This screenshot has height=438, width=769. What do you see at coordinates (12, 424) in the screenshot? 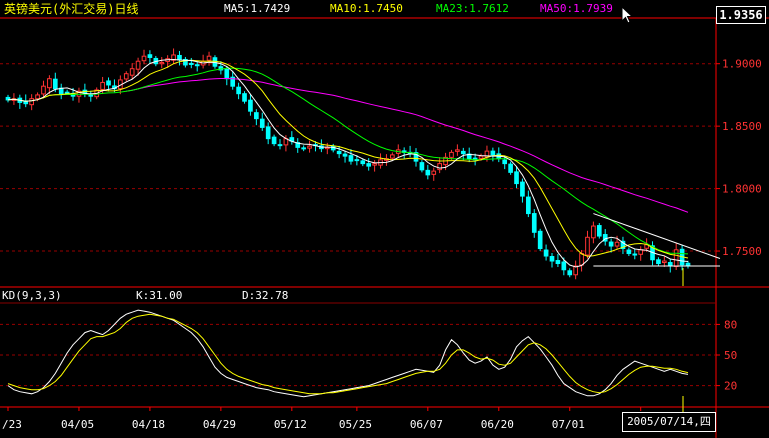
I see `time-tick-label: /23` at bounding box center [12, 424].